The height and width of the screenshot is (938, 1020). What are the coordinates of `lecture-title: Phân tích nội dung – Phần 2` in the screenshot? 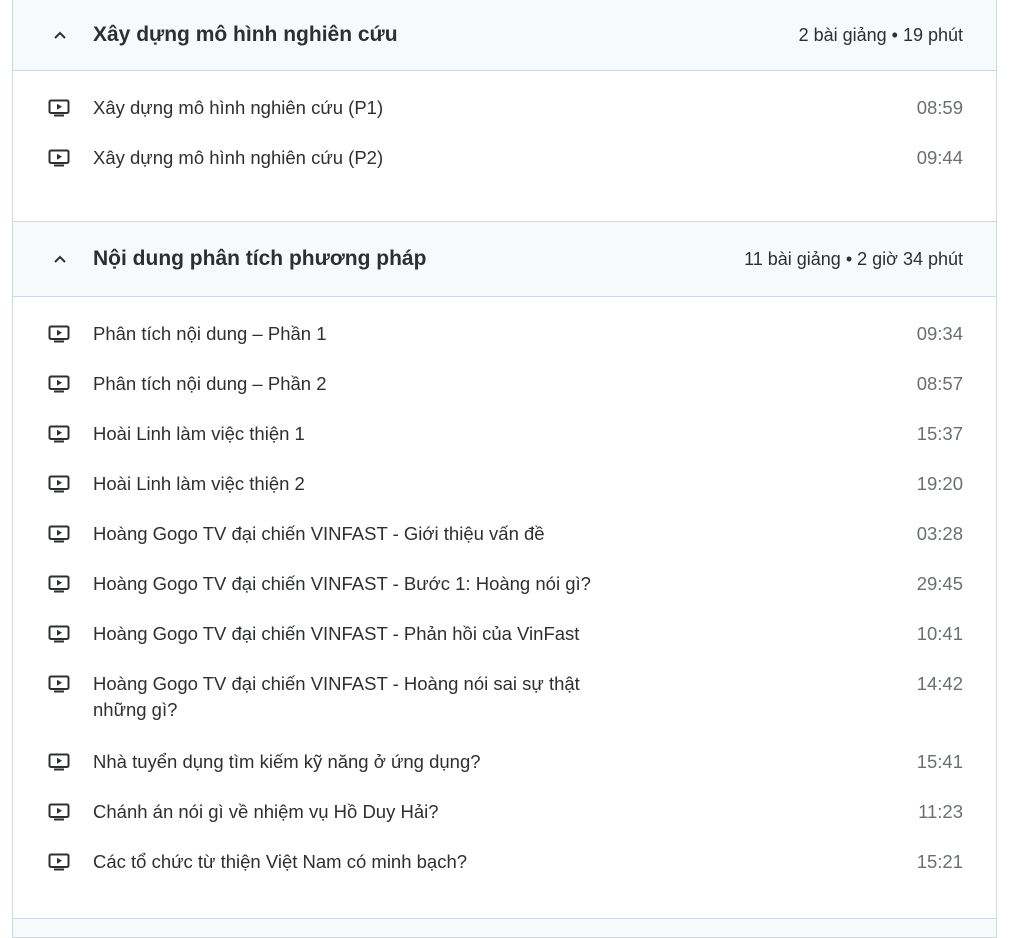 It's located at (210, 383).